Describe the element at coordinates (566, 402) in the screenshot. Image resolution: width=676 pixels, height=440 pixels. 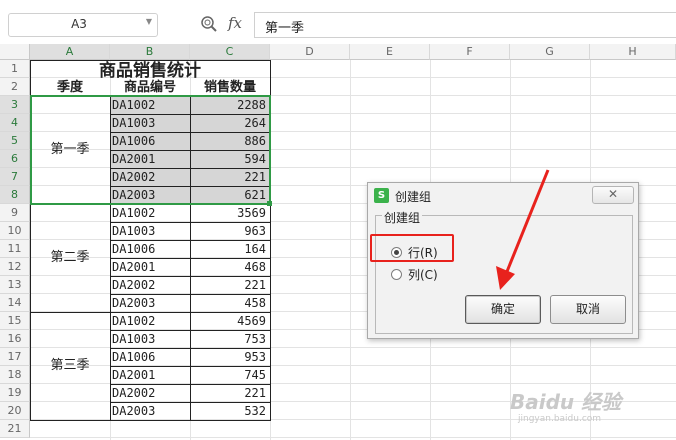
I see `watermark: Baidu 经验` at that location.